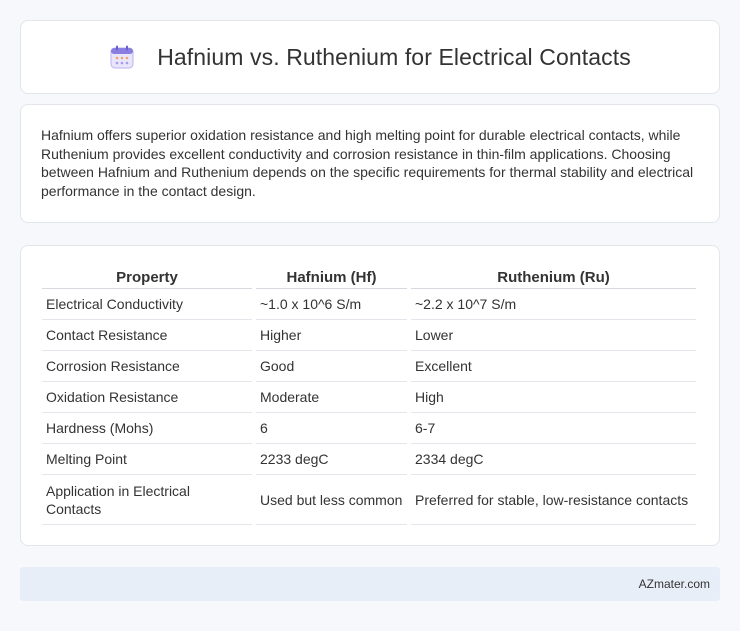  What do you see at coordinates (553, 428) in the screenshot?
I see `ruthenium-cell: 6-7` at bounding box center [553, 428].